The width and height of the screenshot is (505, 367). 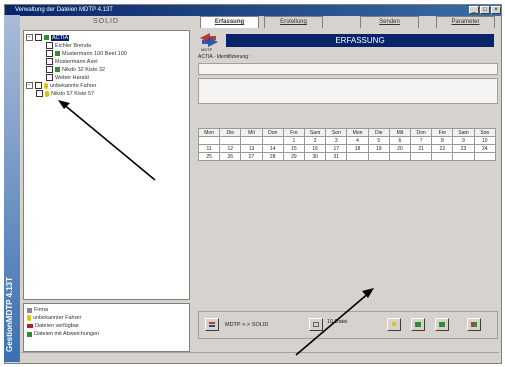 What do you see at coordinates (348, 69) in the screenshot?
I see `identification-field` at bounding box center [348, 69].